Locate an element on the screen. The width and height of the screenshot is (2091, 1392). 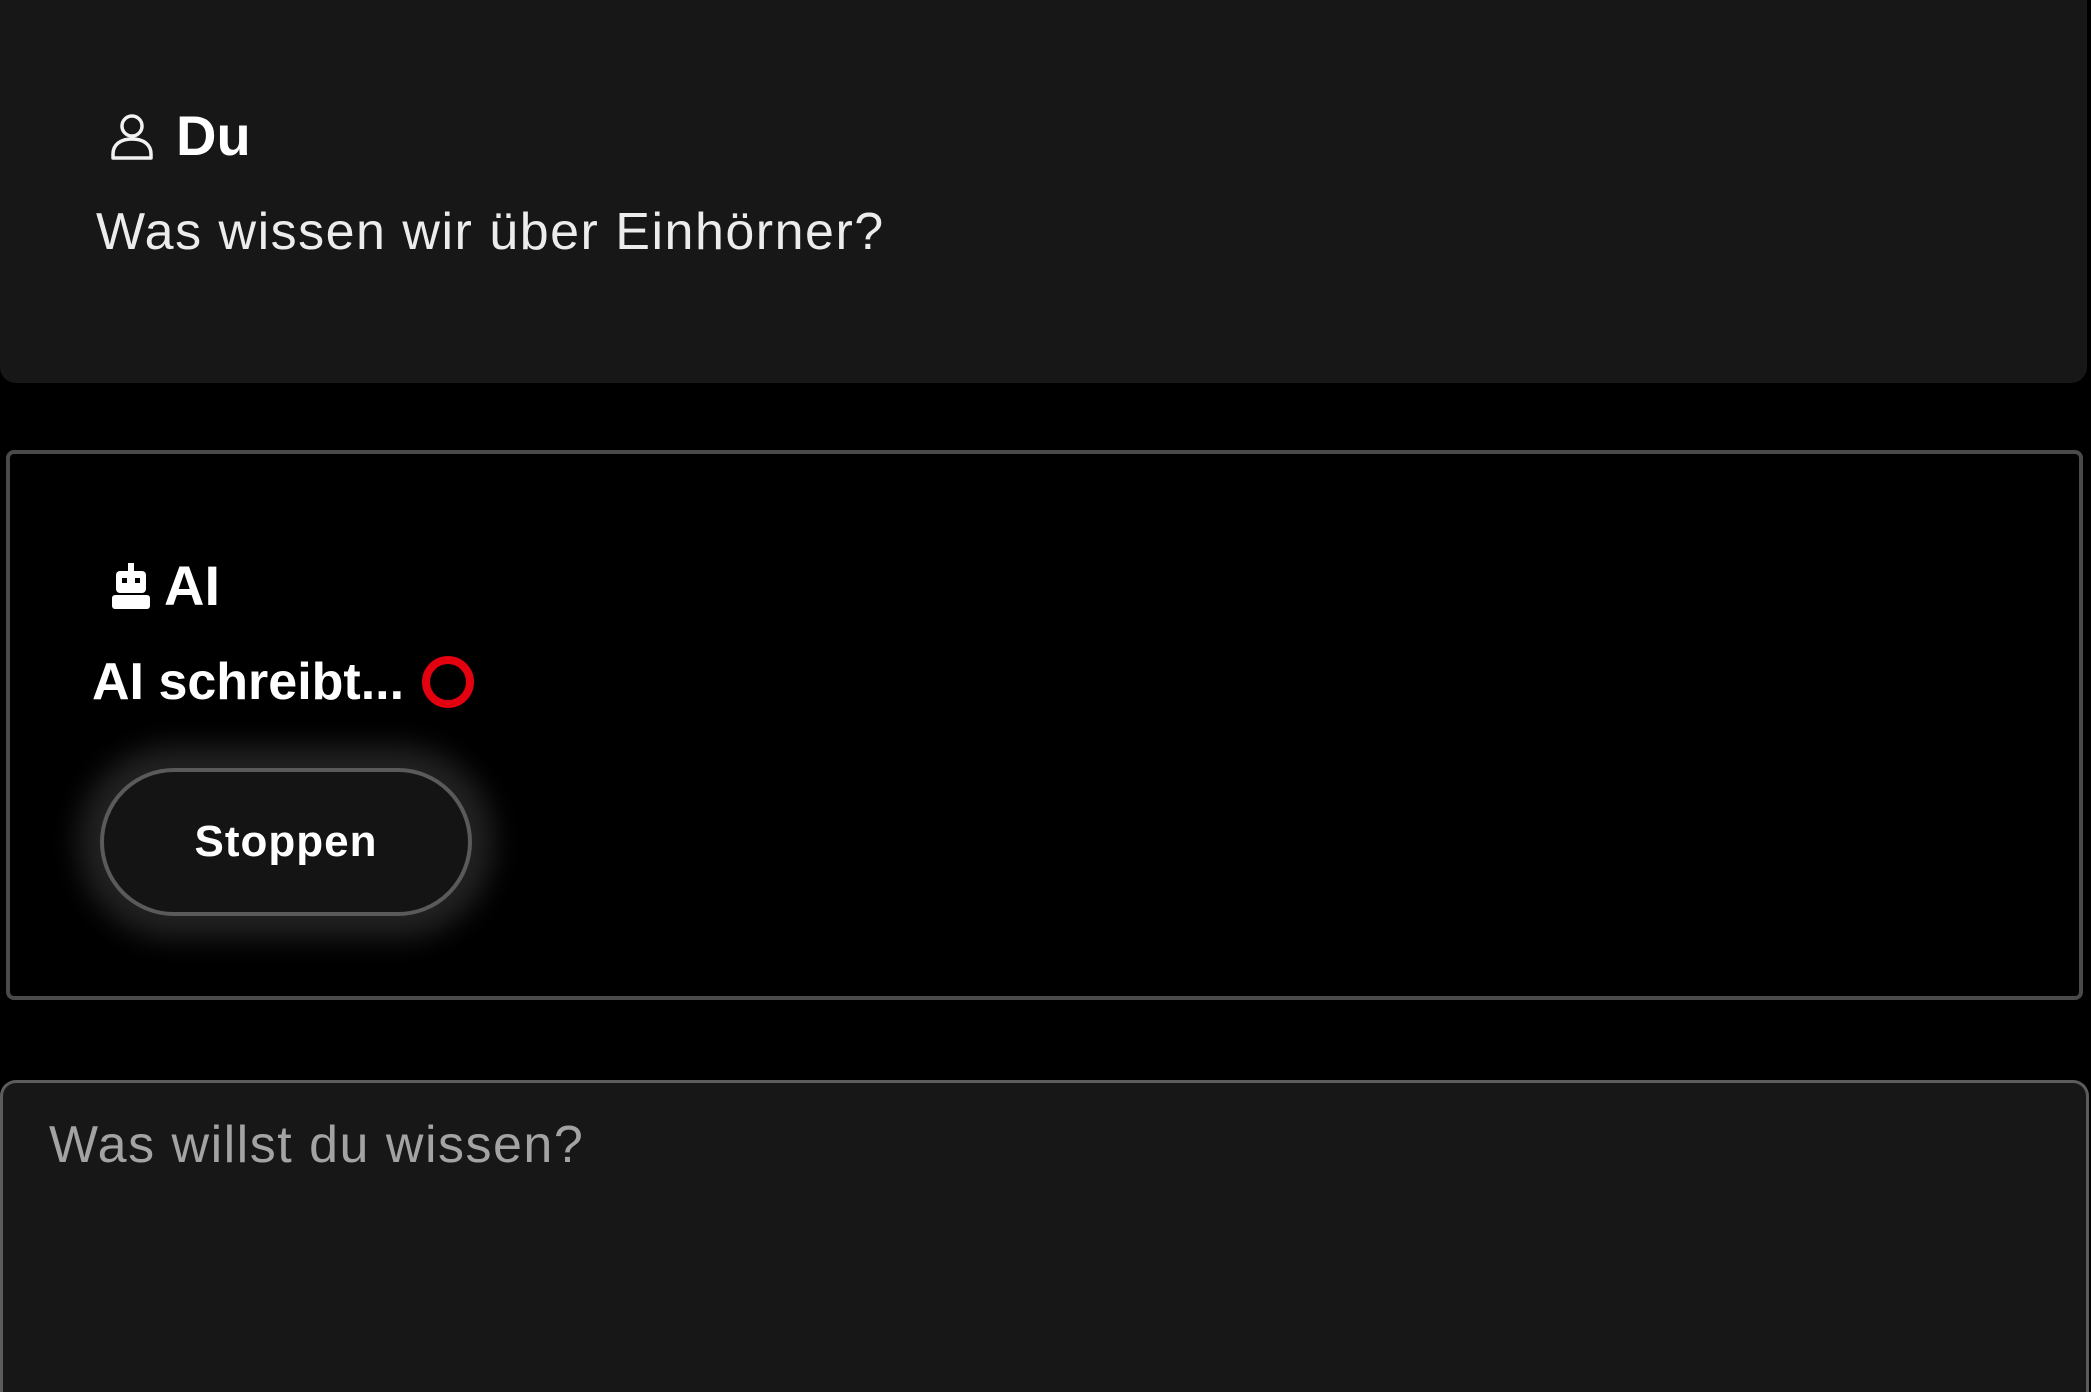
user-message-header: Du is located at coordinates (179, 136).